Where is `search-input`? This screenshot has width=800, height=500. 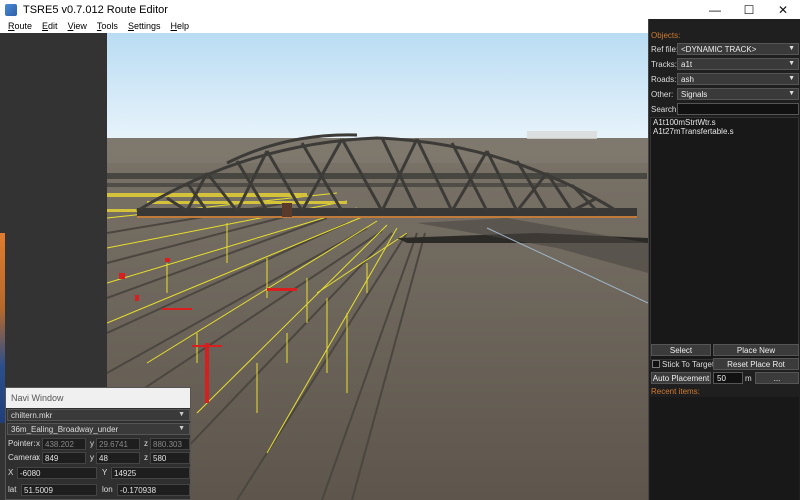 search-input is located at coordinates (738, 109).